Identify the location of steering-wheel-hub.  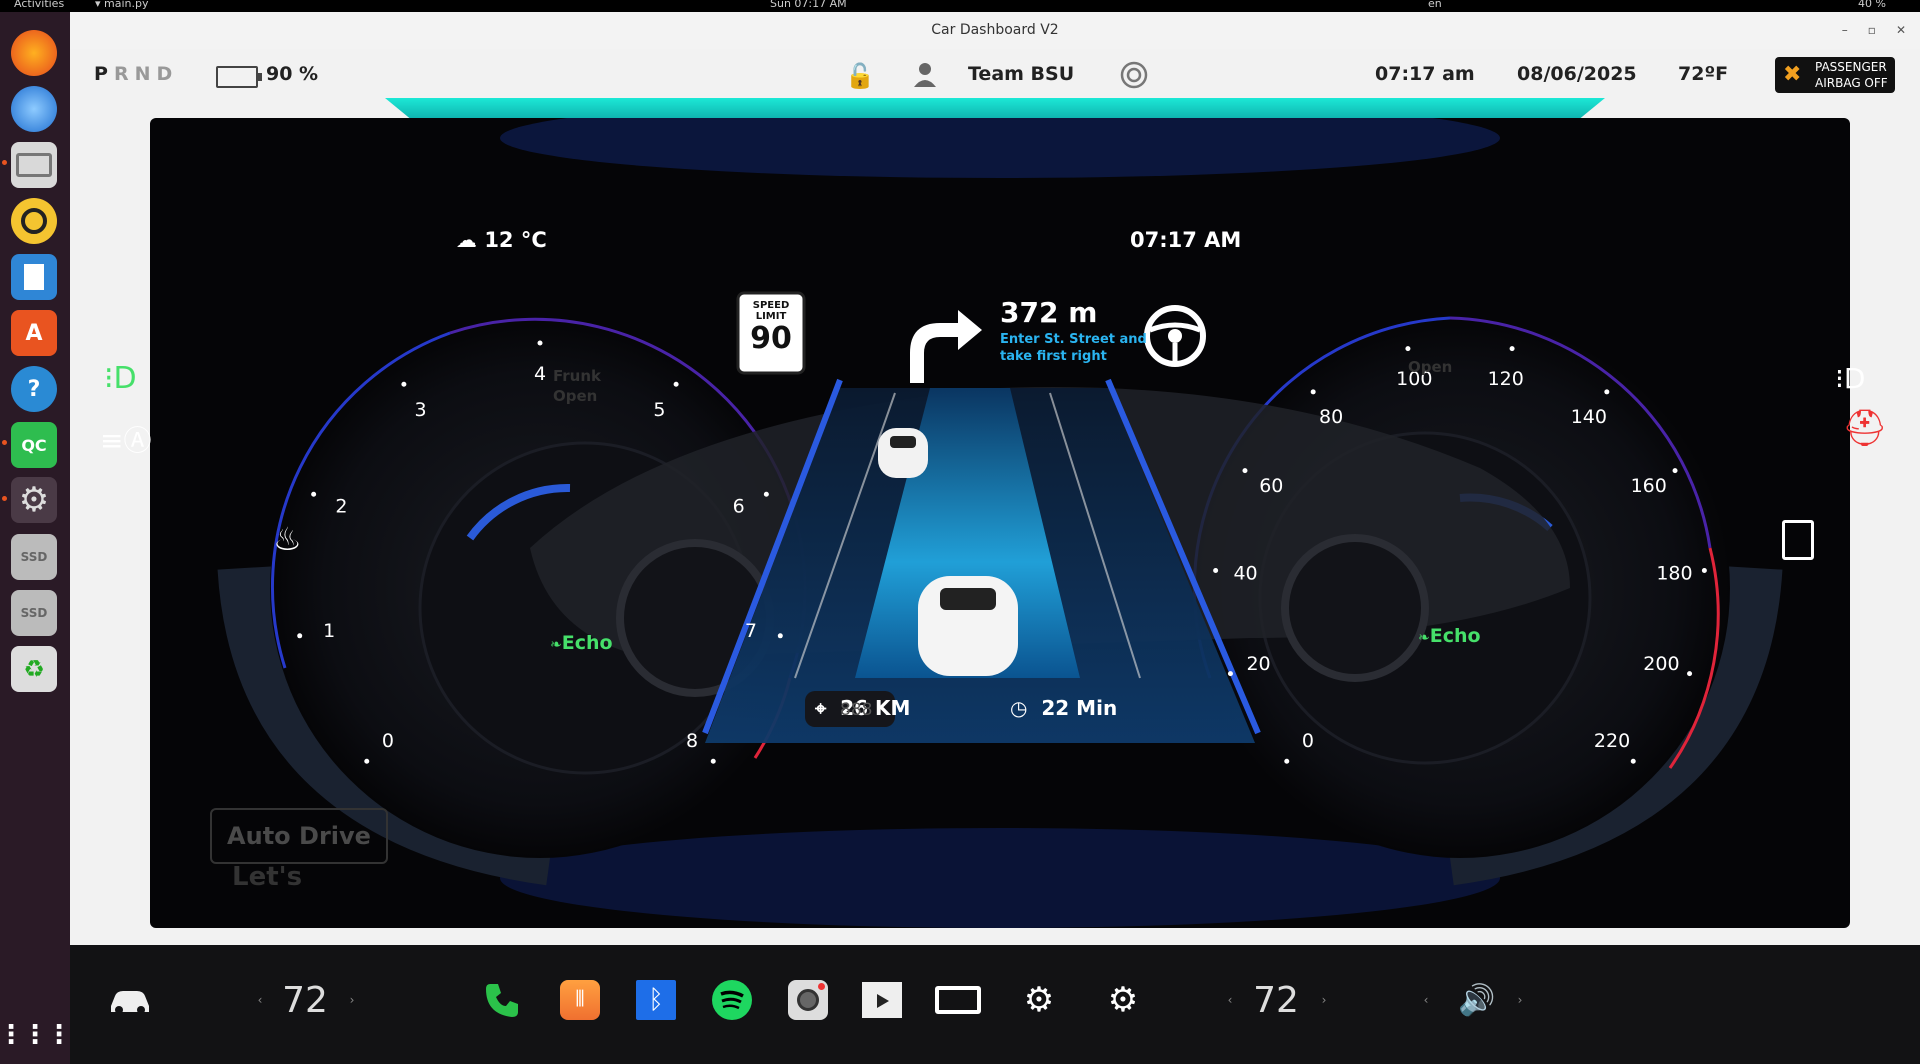
(1175, 336).